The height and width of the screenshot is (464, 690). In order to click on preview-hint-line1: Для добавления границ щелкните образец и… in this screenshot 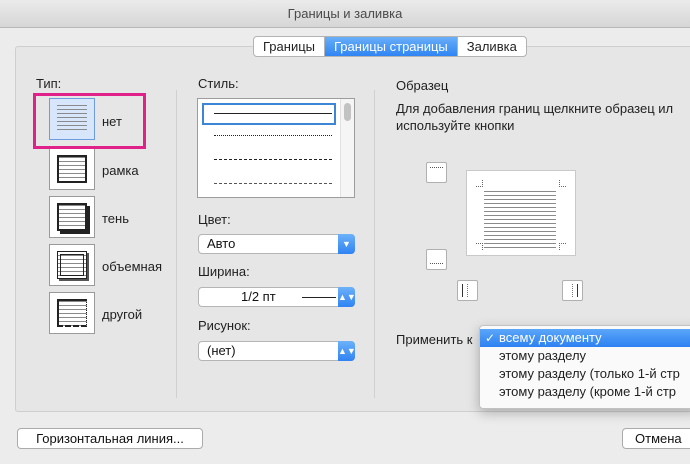, I will do `click(535, 108)`.